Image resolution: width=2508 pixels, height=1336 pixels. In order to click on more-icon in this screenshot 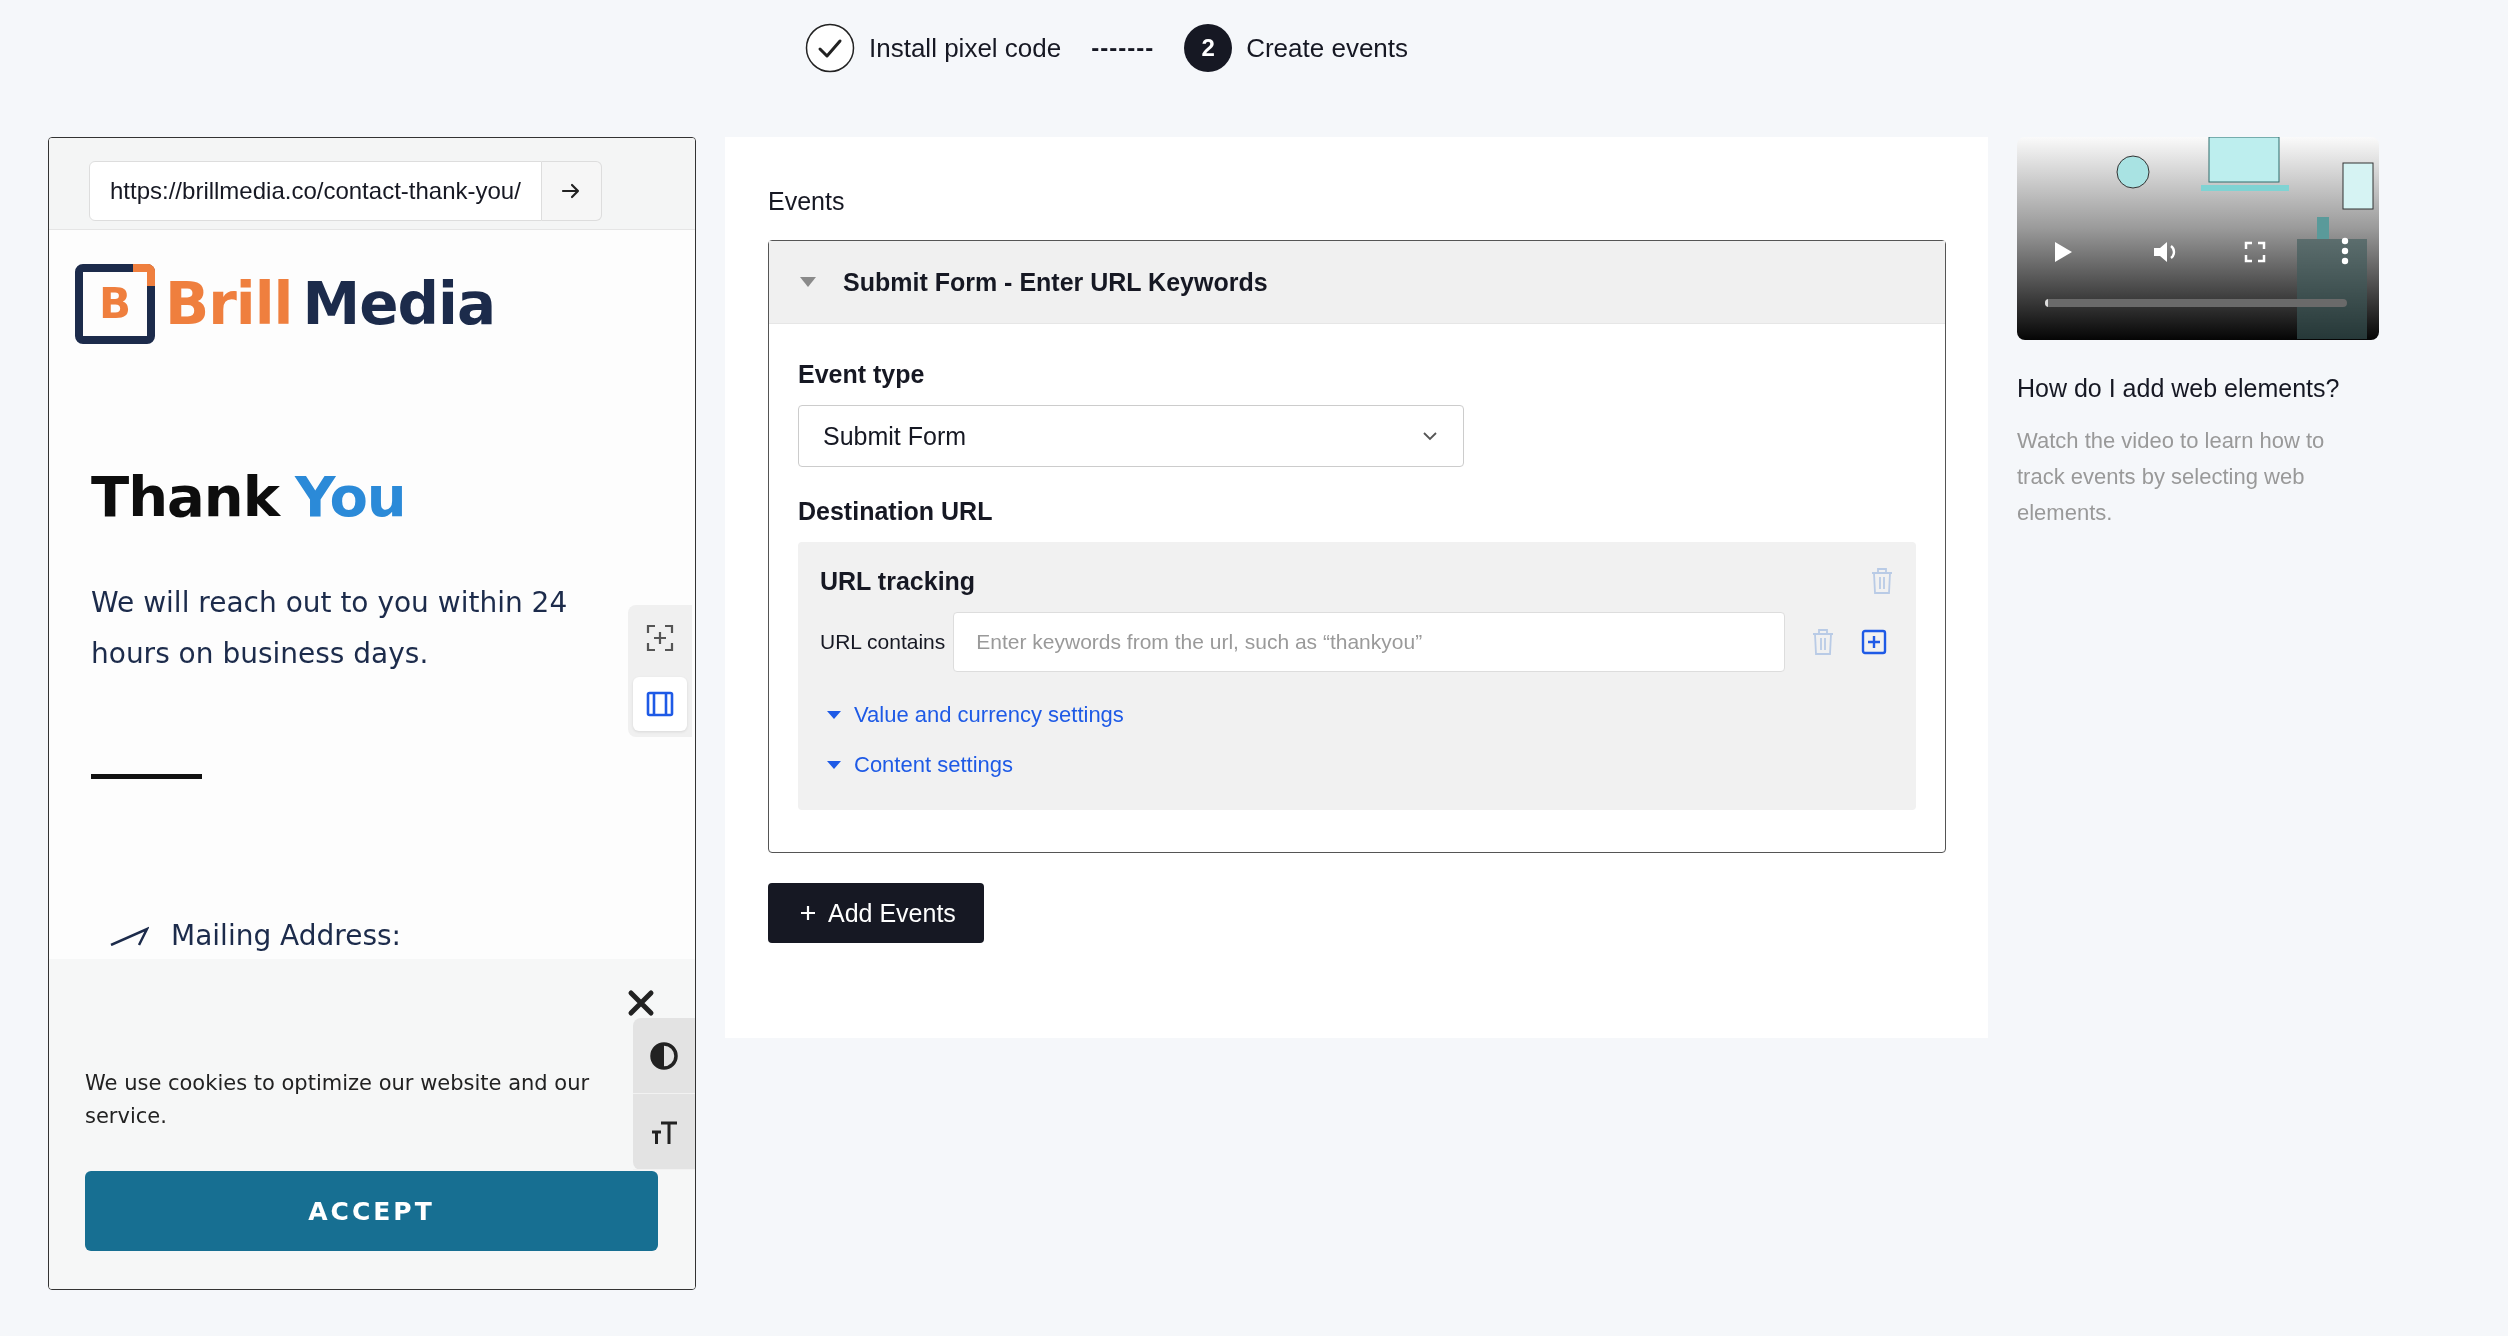, I will do `click(2345, 251)`.